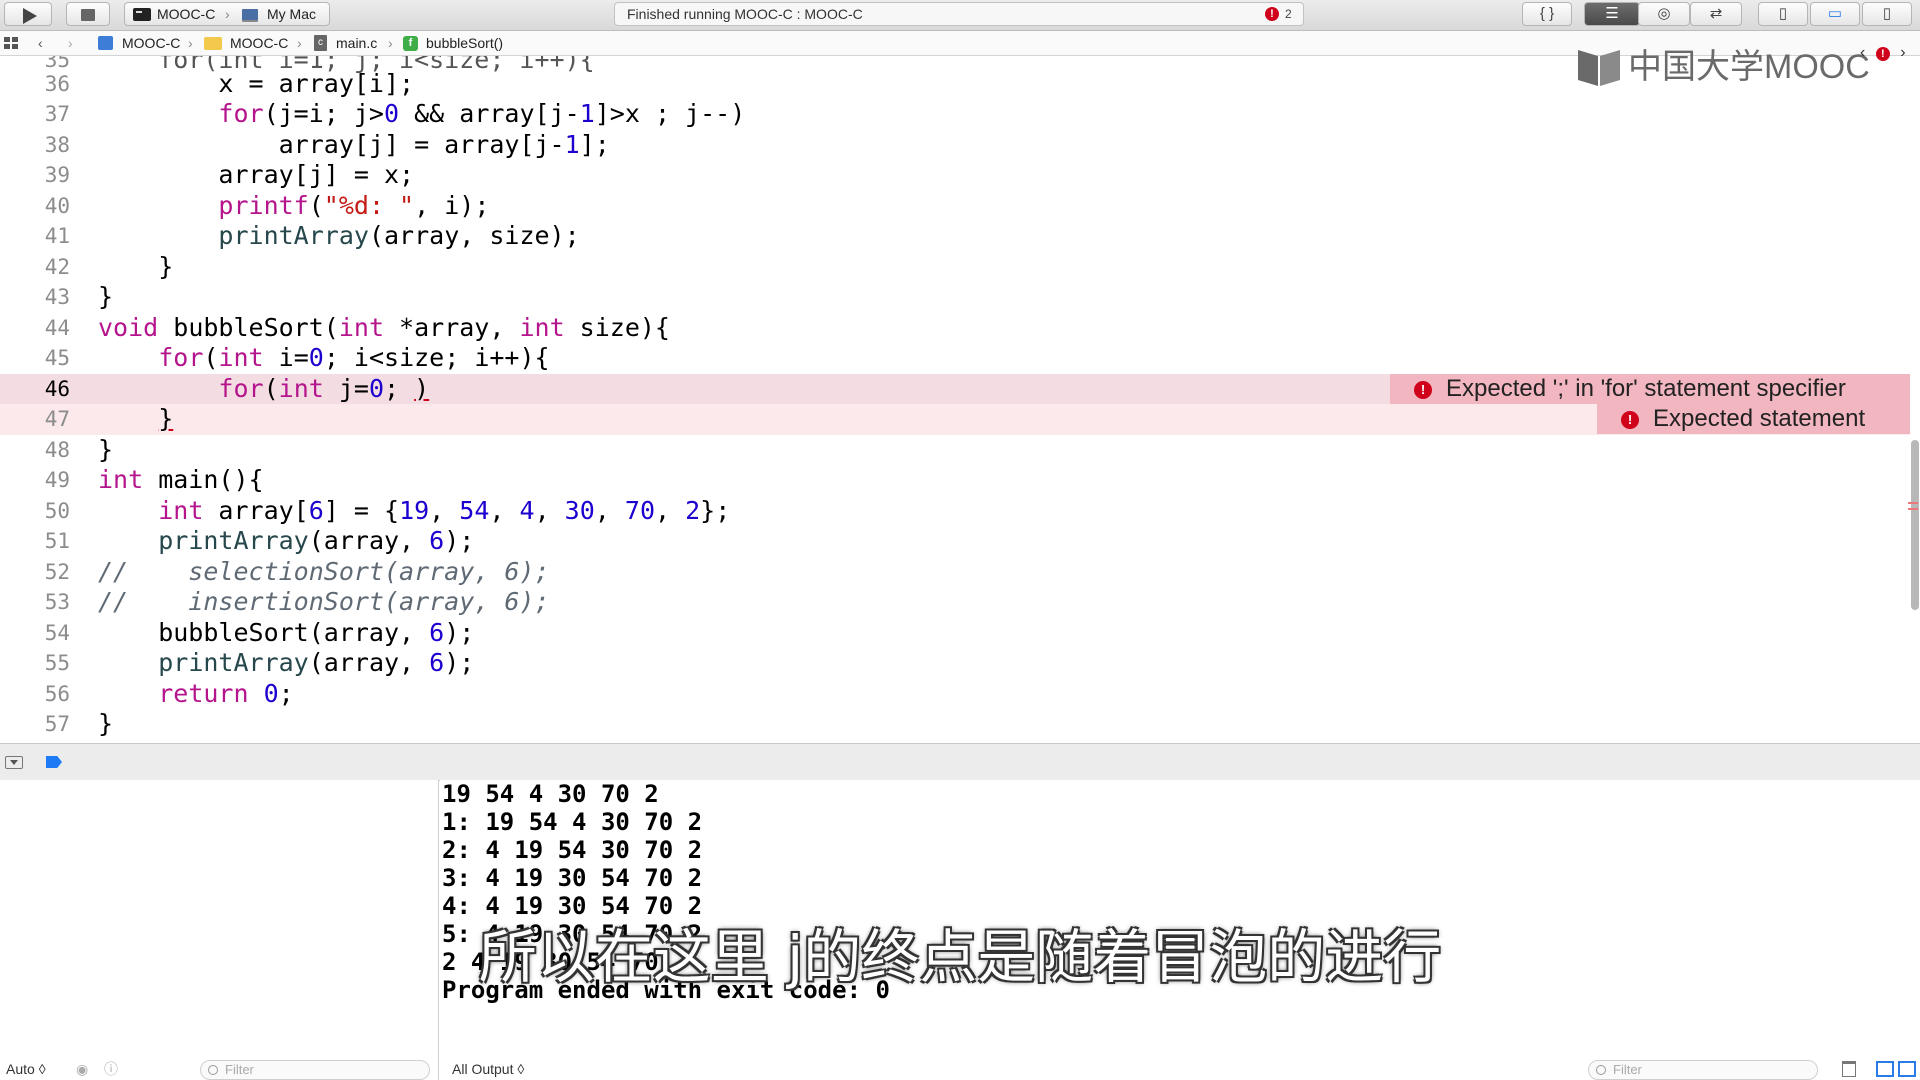  I want to click on navigator-toggle-button: ▯, so click(1783, 14).